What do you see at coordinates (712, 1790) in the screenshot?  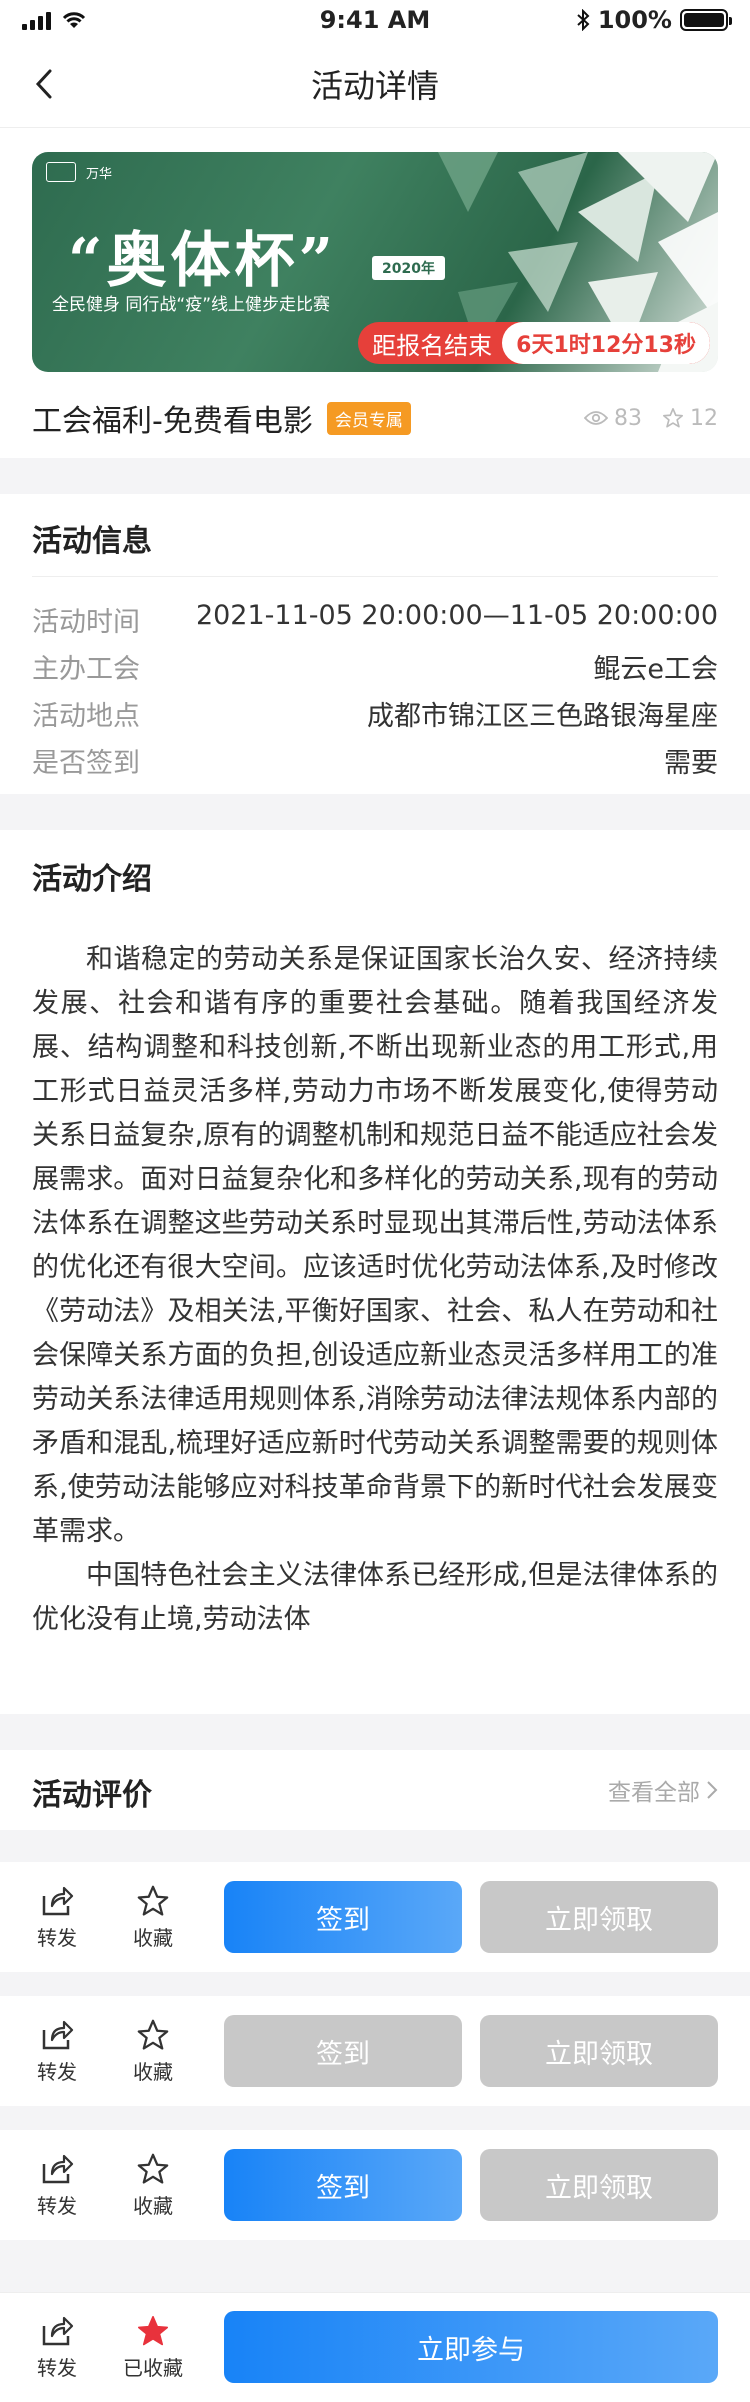 I see `chevron-right-icon` at bounding box center [712, 1790].